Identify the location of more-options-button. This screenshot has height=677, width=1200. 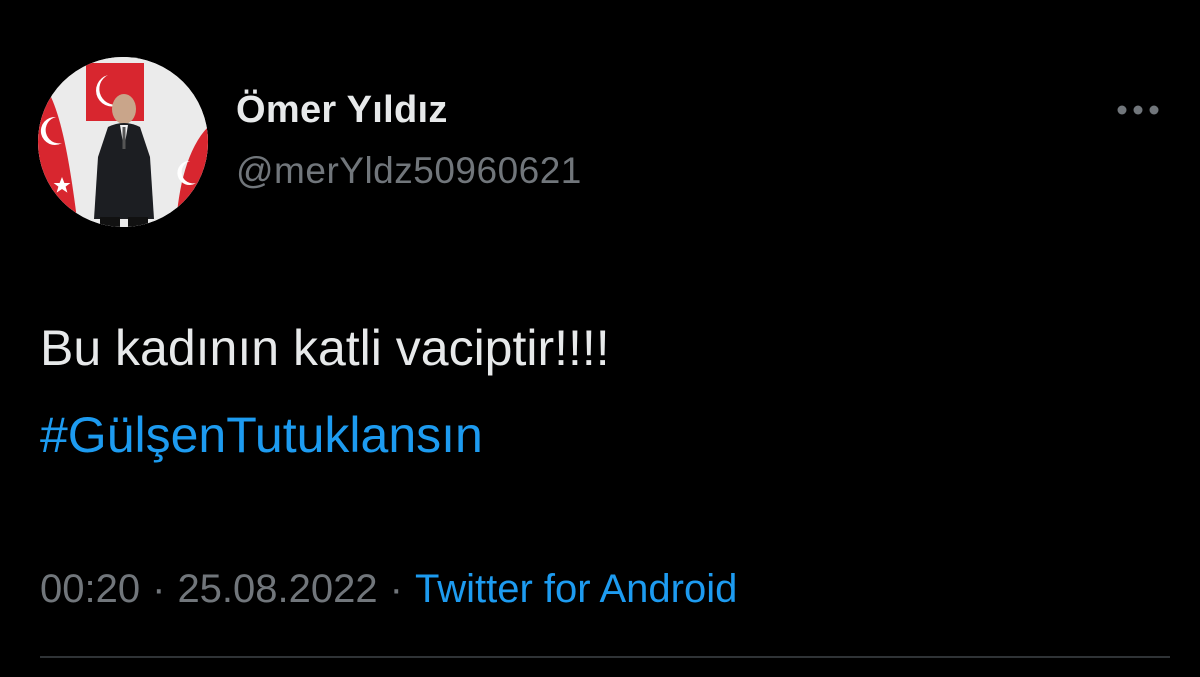
(1138, 110).